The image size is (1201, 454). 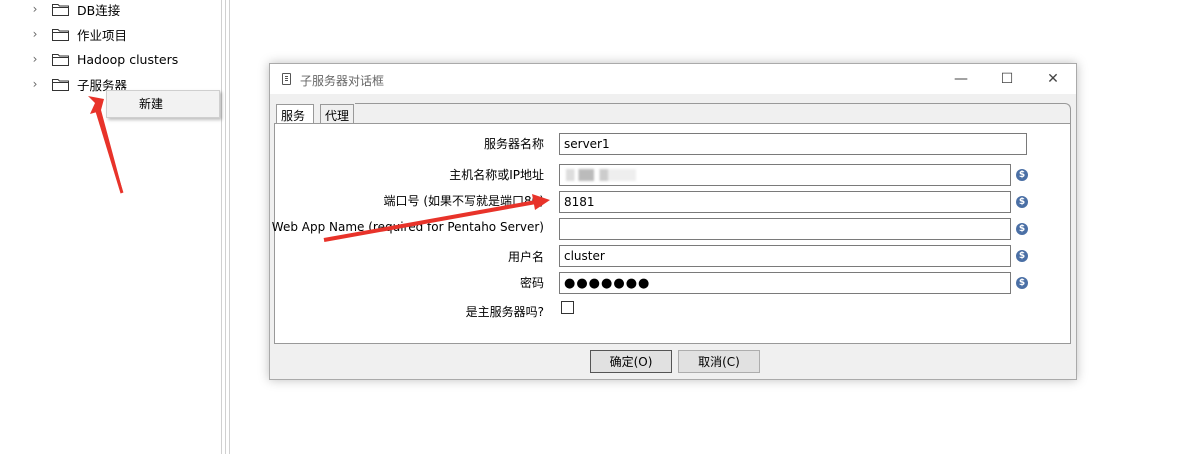 What do you see at coordinates (99, 10) in the screenshot?
I see `tree-item-label: DB连接` at bounding box center [99, 10].